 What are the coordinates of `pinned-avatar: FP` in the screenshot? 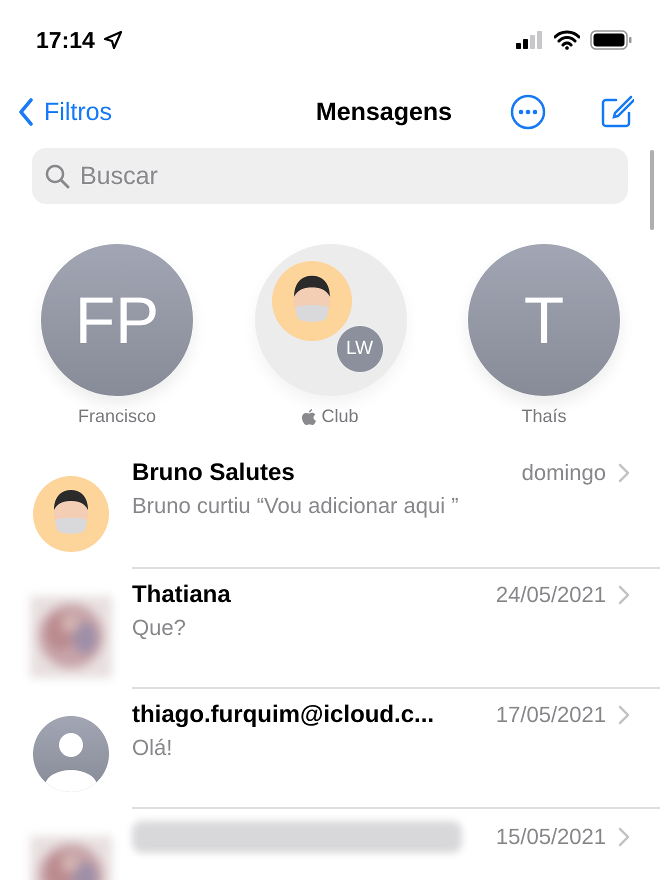 It's located at (117, 320).